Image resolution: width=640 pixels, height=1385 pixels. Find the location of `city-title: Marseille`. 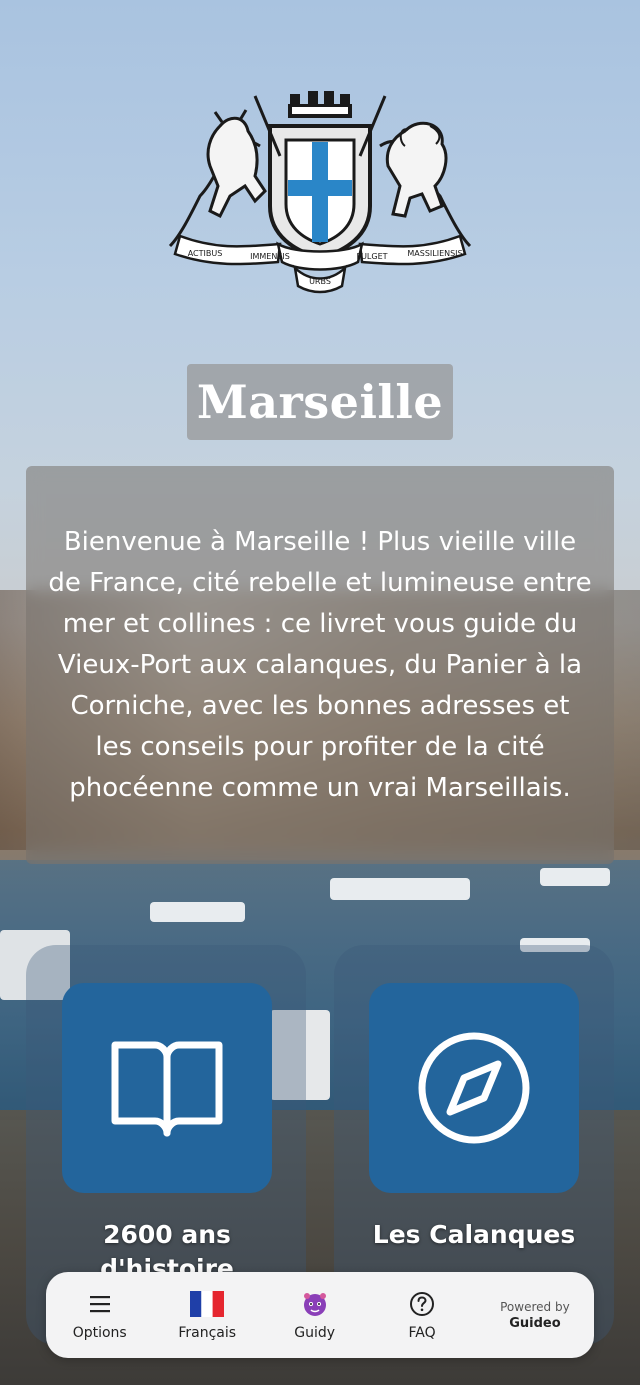

city-title: Marseille is located at coordinates (320, 402).